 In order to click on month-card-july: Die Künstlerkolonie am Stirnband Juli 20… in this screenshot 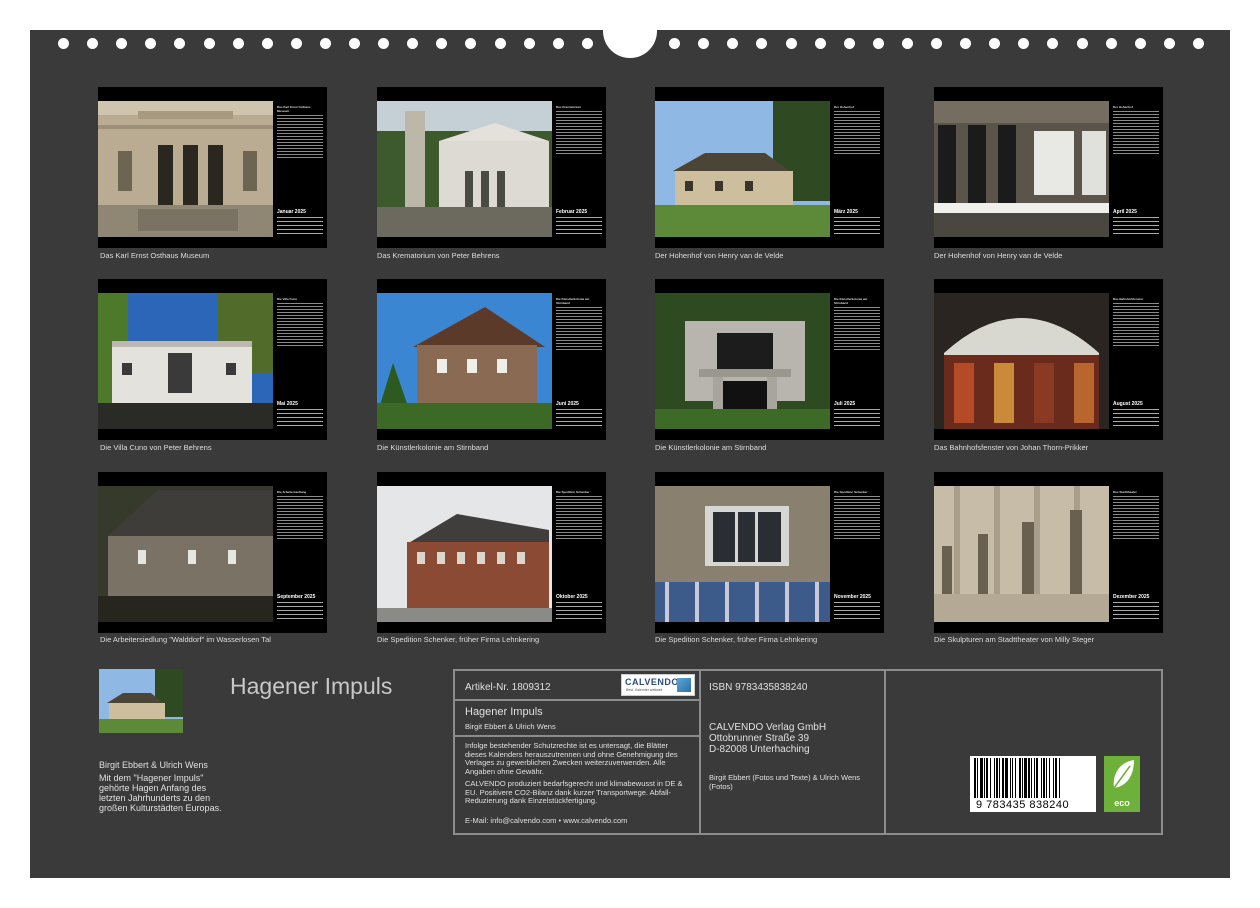, I will do `click(769, 359)`.